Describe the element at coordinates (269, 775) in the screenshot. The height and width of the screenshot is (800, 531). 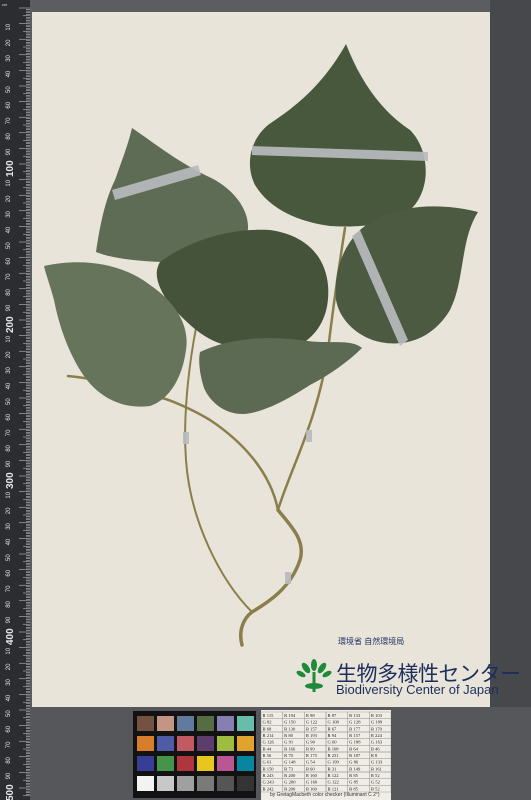
I see `rgb-table-value: R 243` at that location.